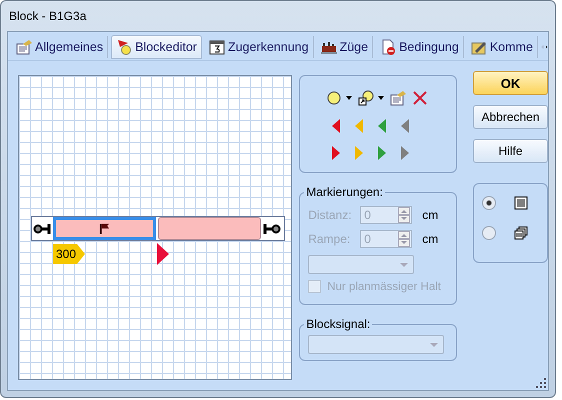  What do you see at coordinates (163, 254) in the screenshot?
I see `signal-triangle-icon` at bounding box center [163, 254].